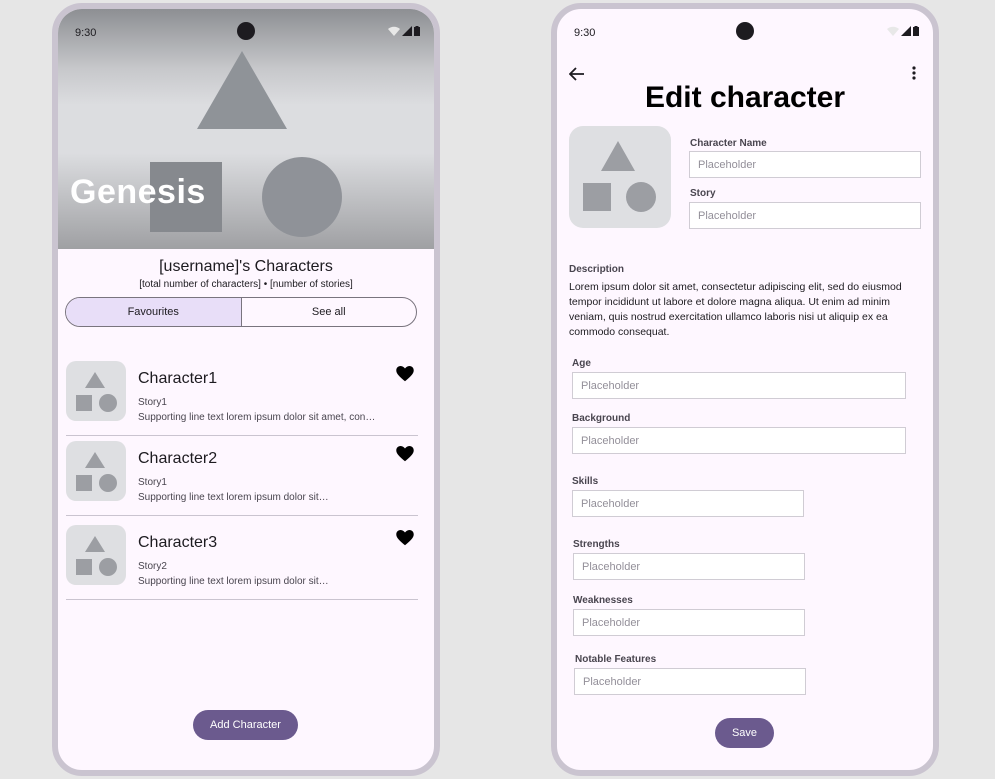 The width and height of the screenshot is (995, 779). Describe the element at coordinates (728, 143) in the screenshot. I see `character-name-label: Character Name` at that location.